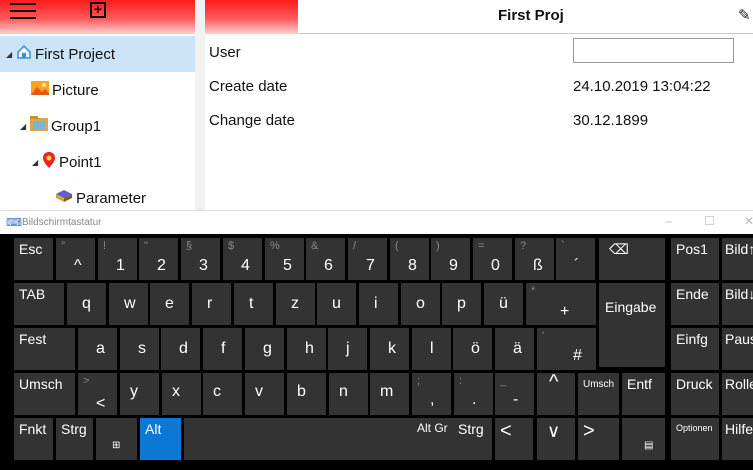  Describe the element at coordinates (561, 304) in the screenshot. I see `key-plus: * +` at that location.